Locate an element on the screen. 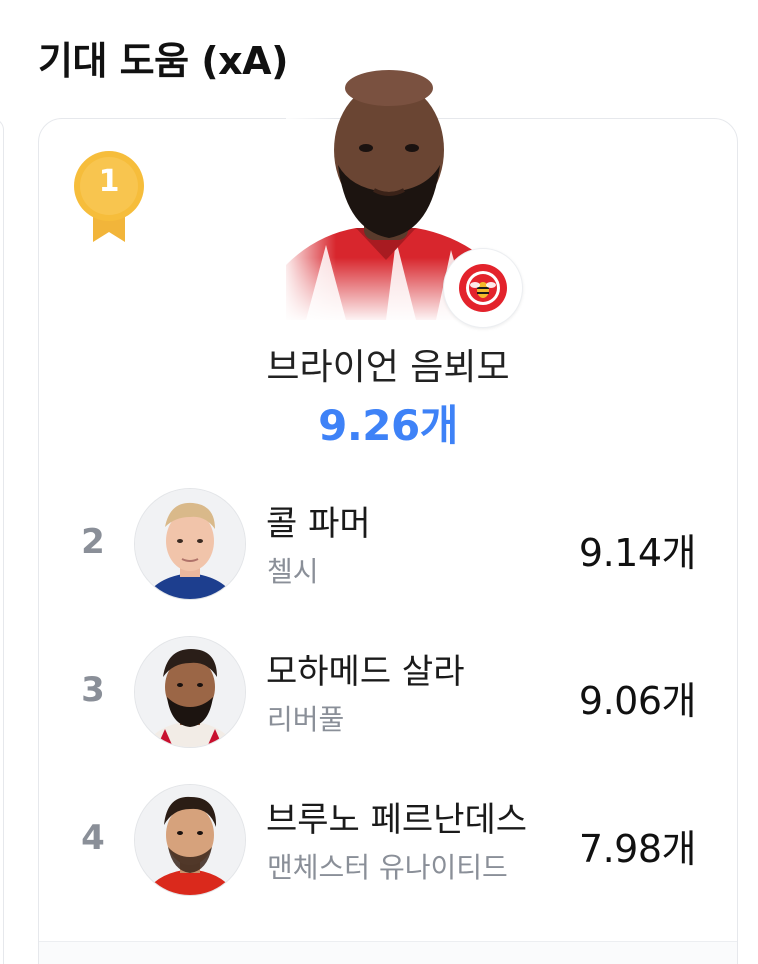 The image size is (758, 964). player-name: 브루노 페르난데스 is located at coordinates (397, 820).